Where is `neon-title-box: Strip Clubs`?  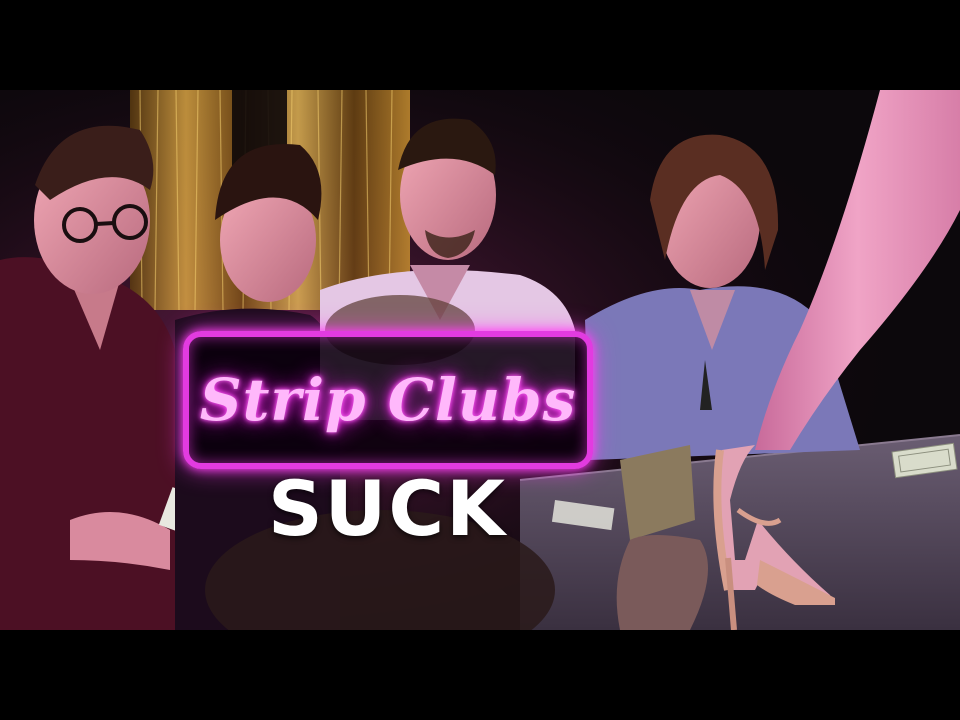 neon-title-box: Strip Clubs is located at coordinates (388, 400).